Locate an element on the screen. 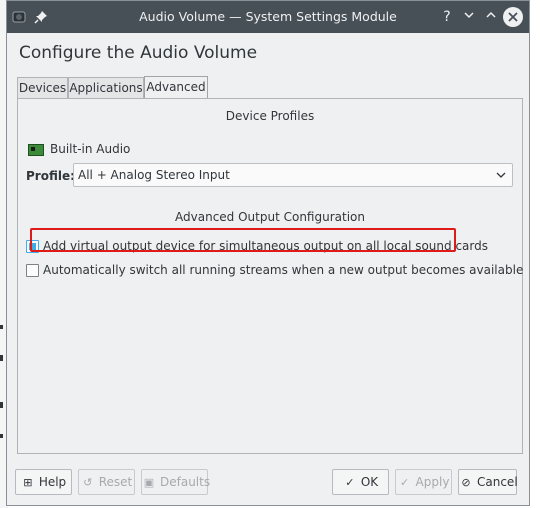  tab-advanced: Advanced is located at coordinates (176, 87).